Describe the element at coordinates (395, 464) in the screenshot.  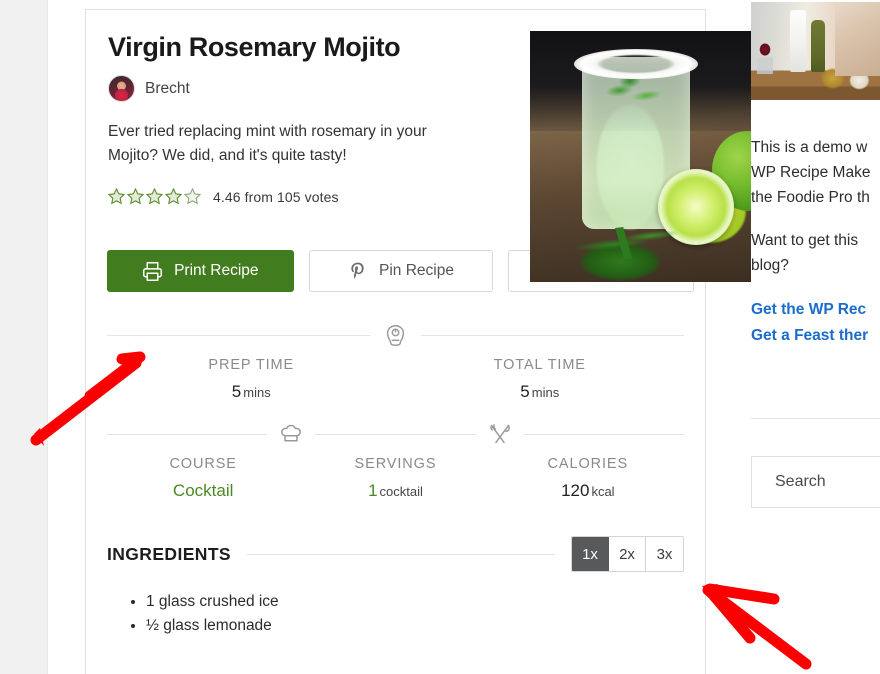
I see `servings-label: SERVINGS` at that location.